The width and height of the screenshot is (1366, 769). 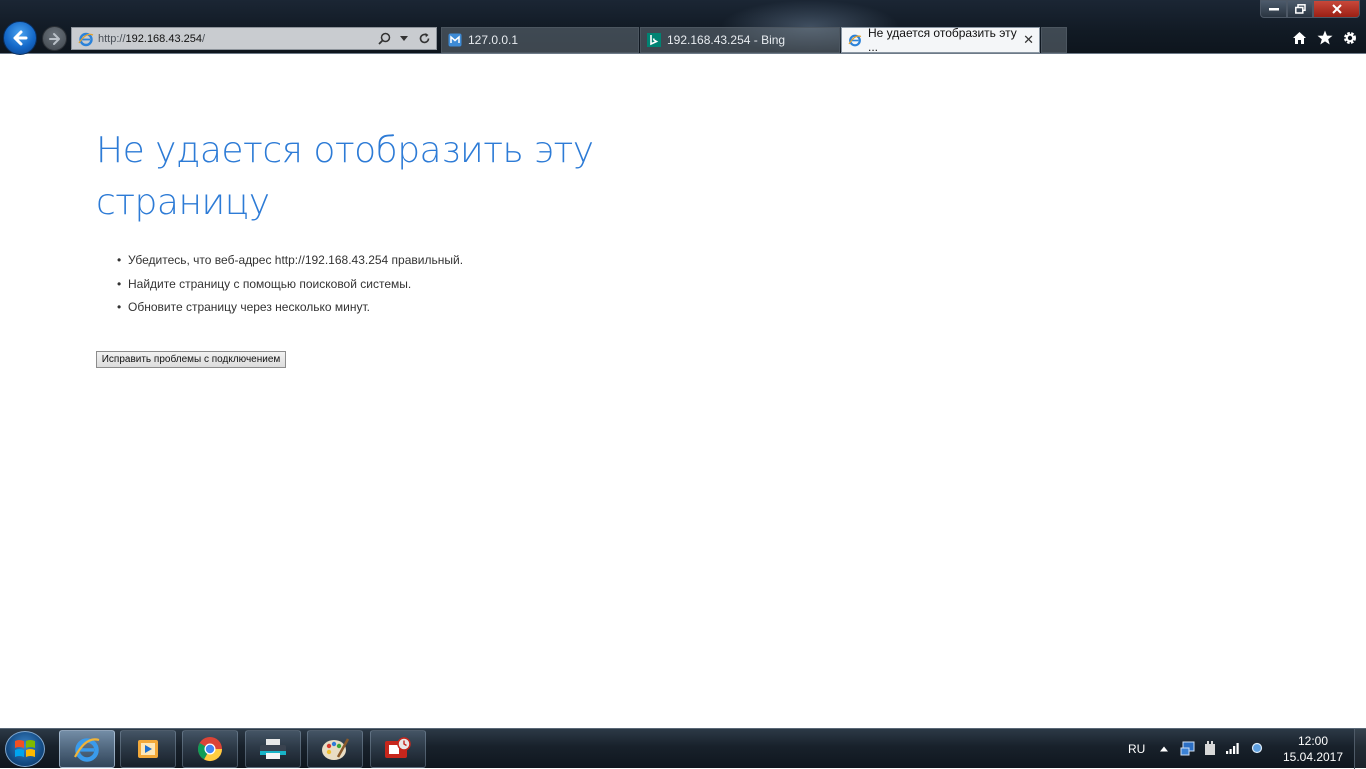 What do you see at coordinates (290, 312) in the screenshot?
I see `list-item: Обновите страницу через несколько минут.` at bounding box center [290, 312].